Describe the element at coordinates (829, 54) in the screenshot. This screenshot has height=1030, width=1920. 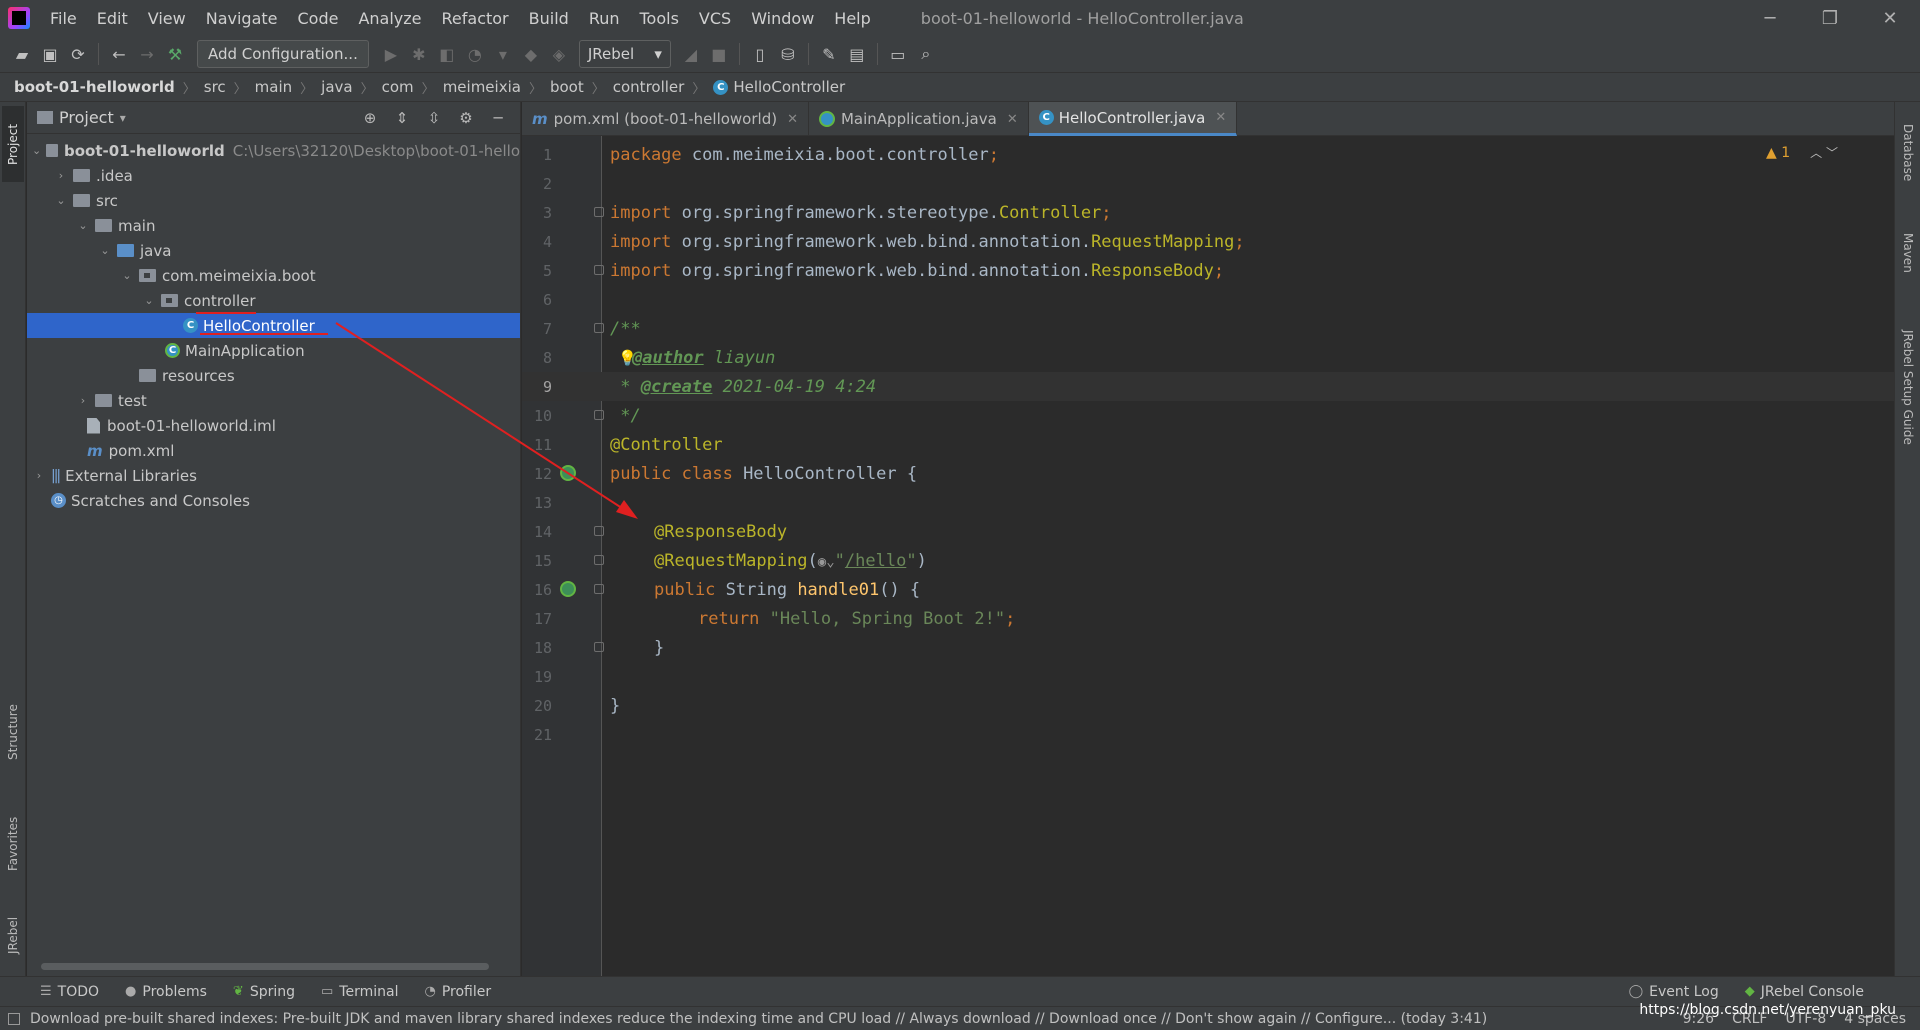
I see `settings-wrench-icon: ✎` at that location.